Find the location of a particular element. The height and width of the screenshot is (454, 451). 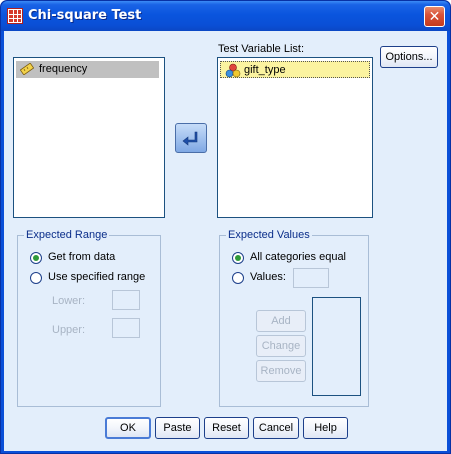

expected-values-title: Expected Values is located at coordinates (269, 235).